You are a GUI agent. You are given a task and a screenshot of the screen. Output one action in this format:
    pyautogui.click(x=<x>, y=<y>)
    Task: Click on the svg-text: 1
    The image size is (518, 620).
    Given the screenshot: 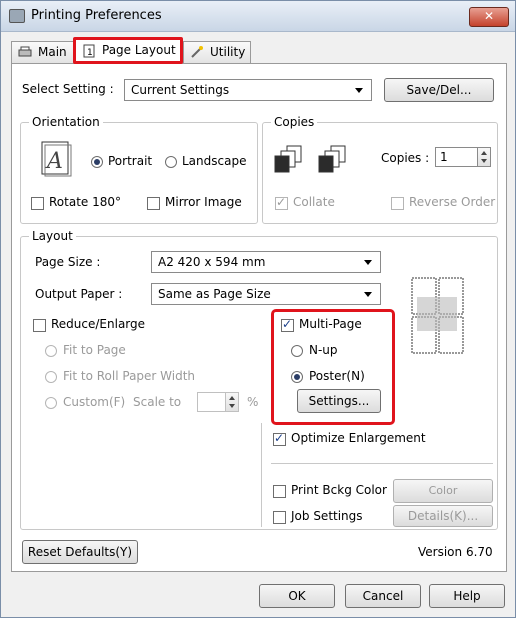 What is the action you would take?
    pyautogui.click(x=90, y=53)
    